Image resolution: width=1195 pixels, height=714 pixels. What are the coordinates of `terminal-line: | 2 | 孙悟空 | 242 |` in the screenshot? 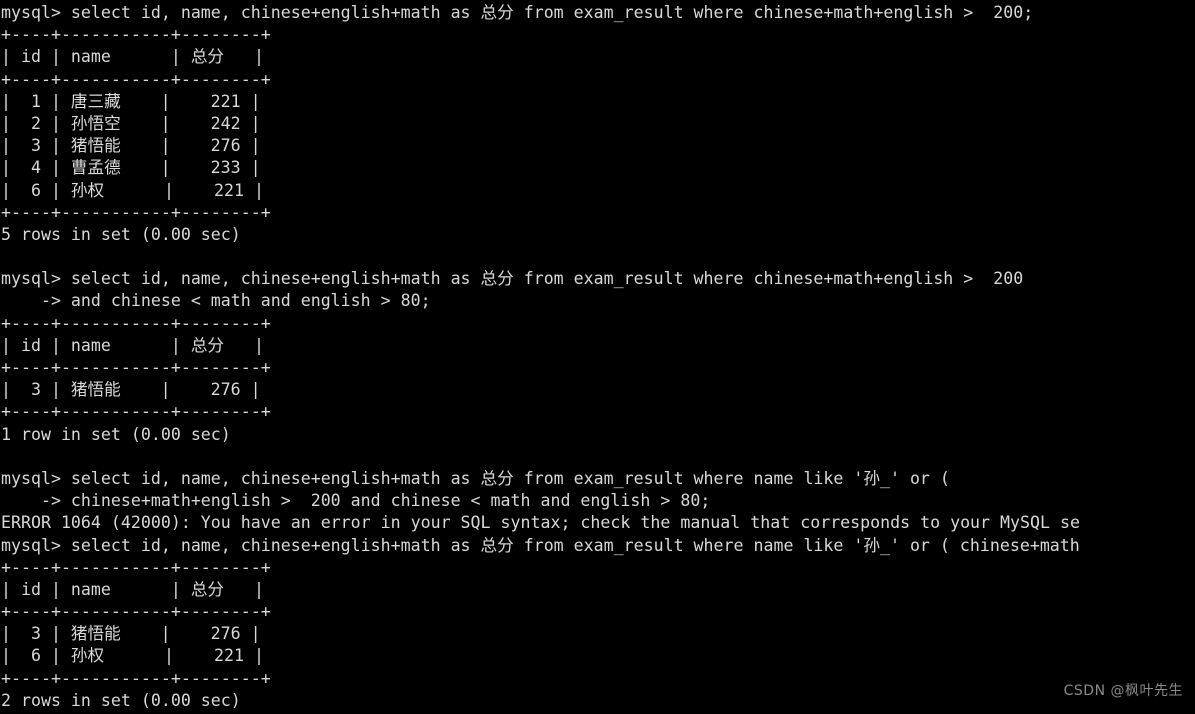 It's located at (131, 123).